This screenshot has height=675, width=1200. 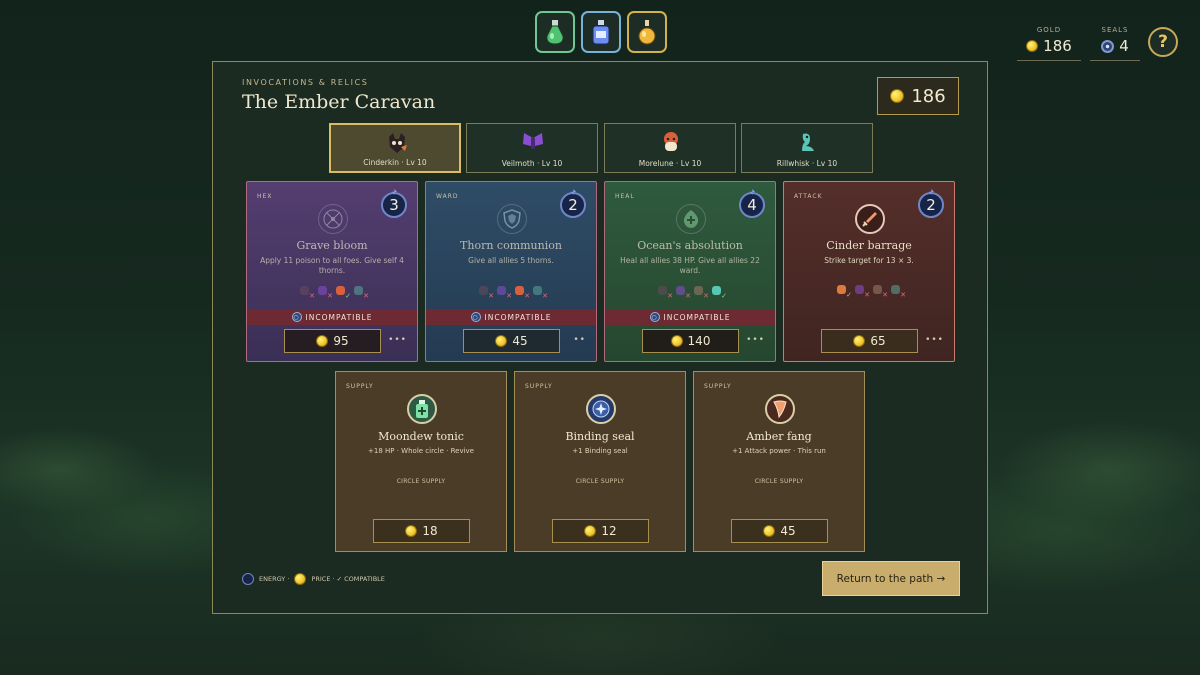 I want to click on energy-cost-badge: 4, so click(x=752, y=205).